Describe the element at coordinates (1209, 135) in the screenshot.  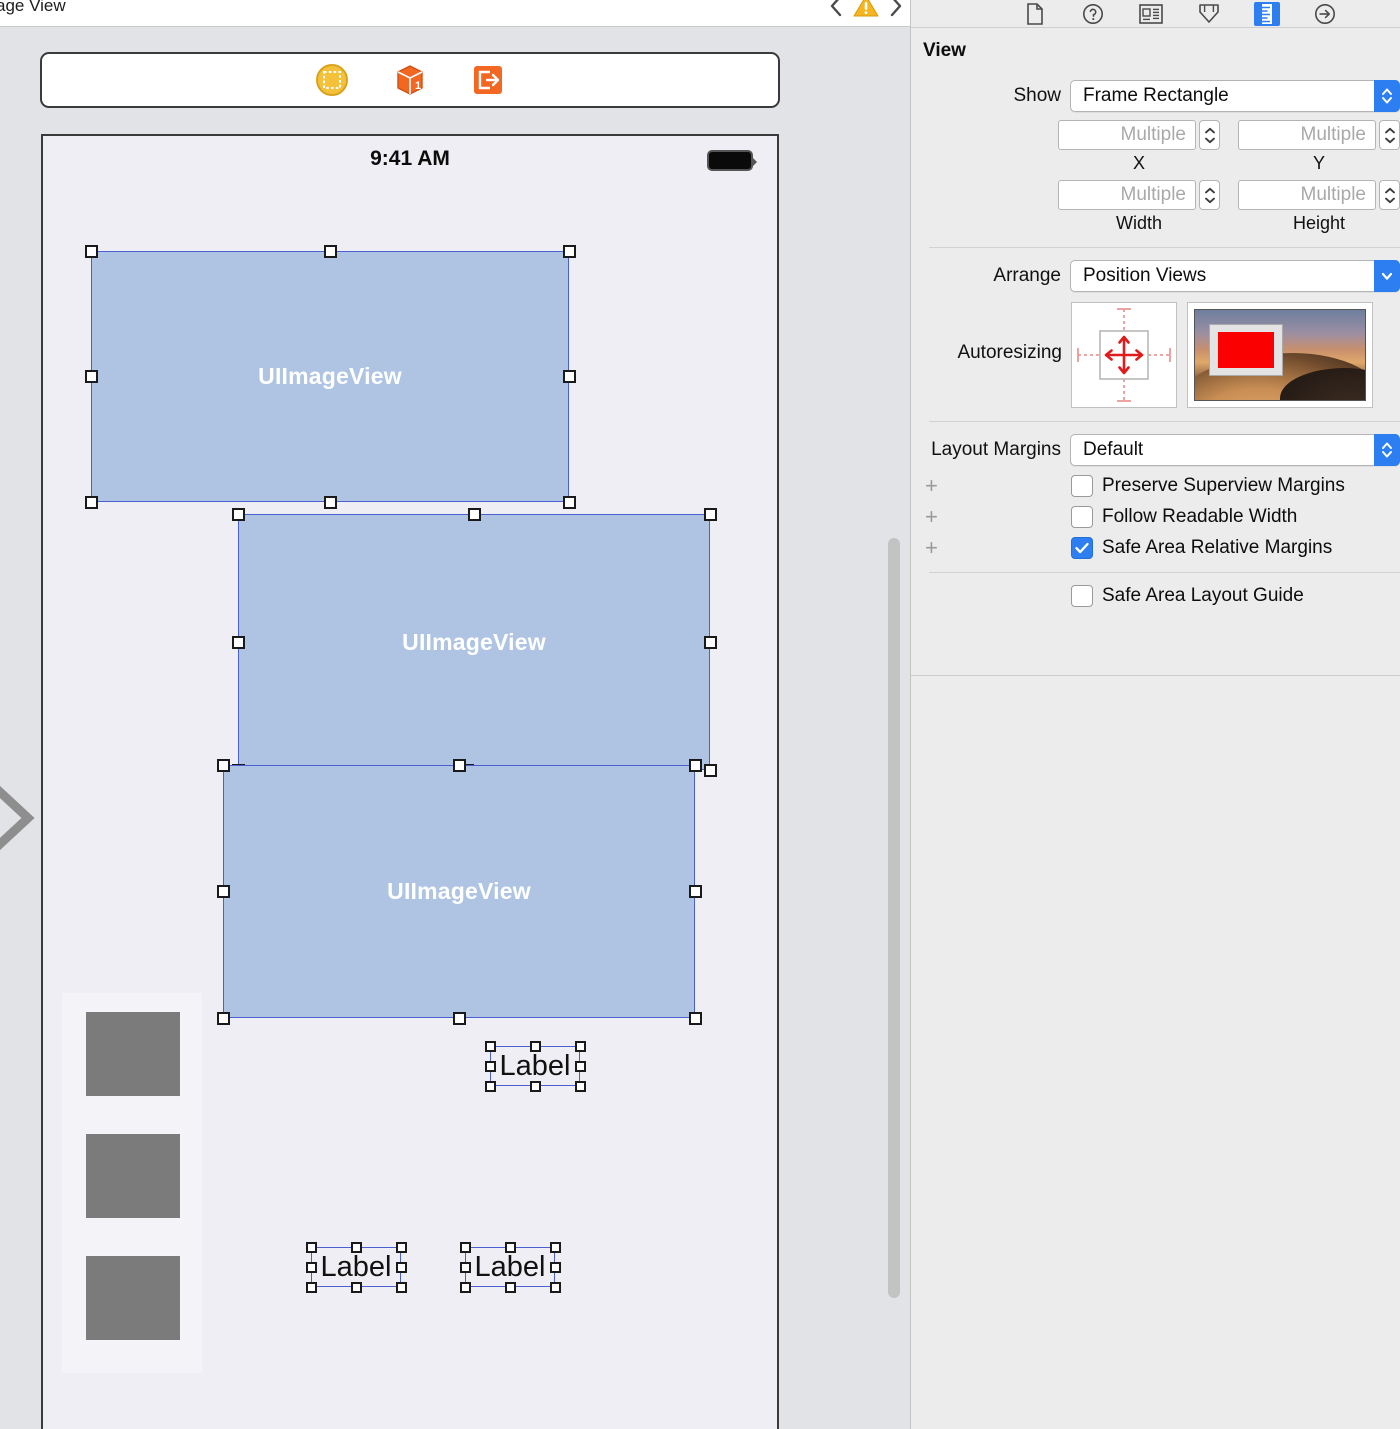
I see `x-stepper` at that location.